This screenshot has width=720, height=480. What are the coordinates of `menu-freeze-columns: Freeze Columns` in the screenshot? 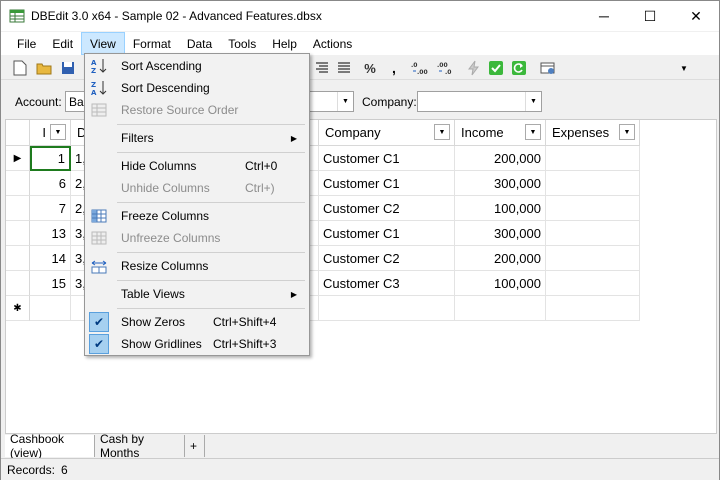 It's located at (197, 216).